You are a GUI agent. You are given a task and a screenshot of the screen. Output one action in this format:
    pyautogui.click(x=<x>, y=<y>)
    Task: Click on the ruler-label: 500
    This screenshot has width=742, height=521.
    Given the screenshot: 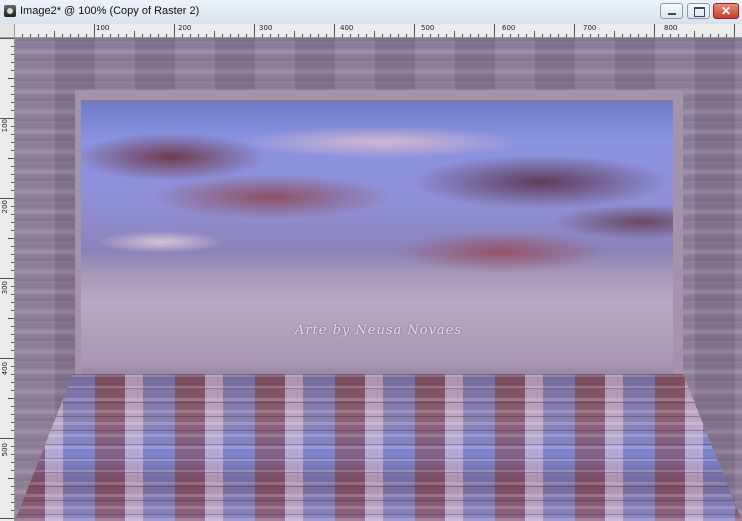 What is the action you would take?
    pyautogui.click(x=5, y=450)
    